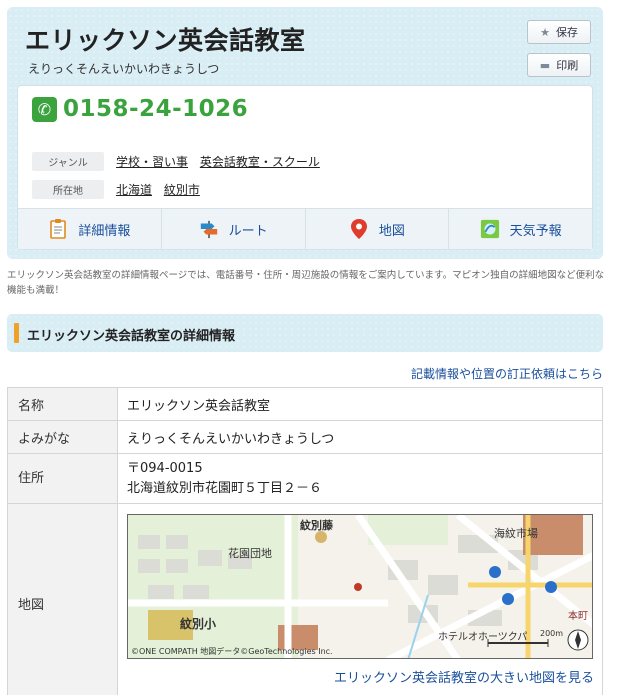  Describe the element at coordinates (489, 229) in the screenshot. I see `weather-icon` at that location.